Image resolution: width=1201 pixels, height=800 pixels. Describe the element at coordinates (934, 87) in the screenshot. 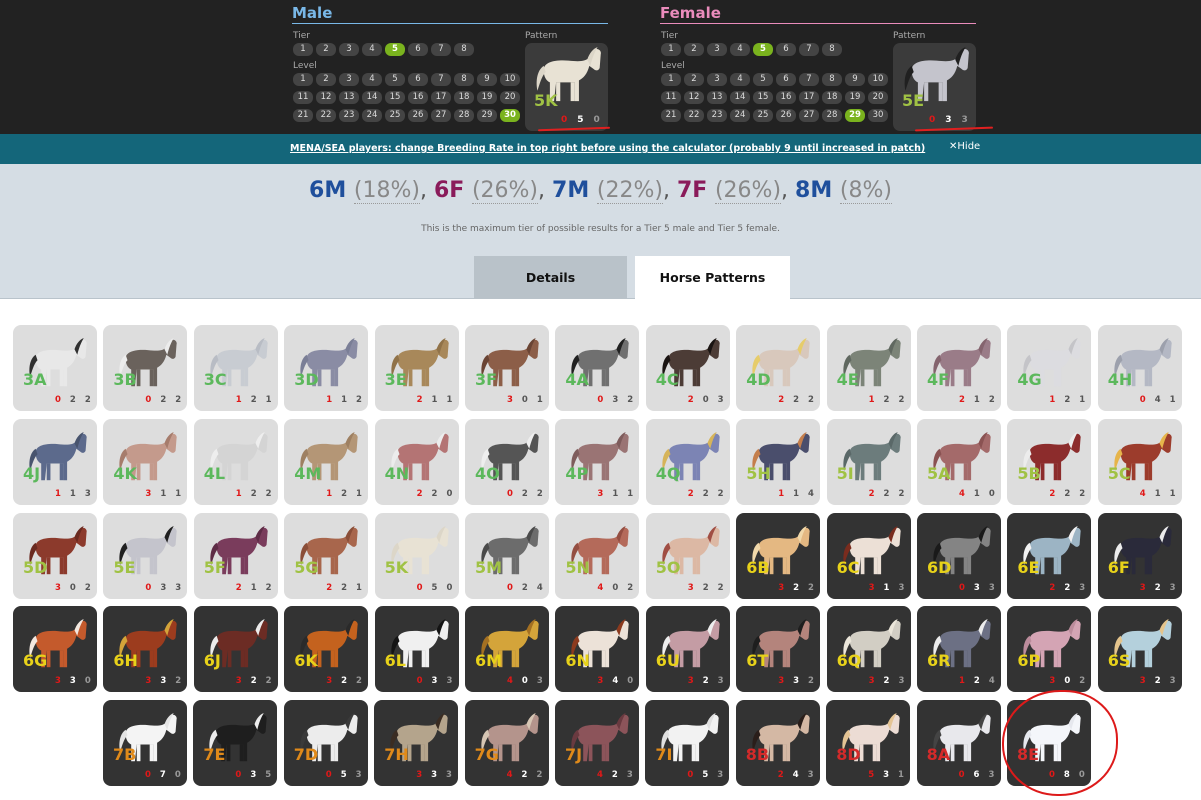

I see `female-pattern-selector: 5E 0 3 3` at that location.